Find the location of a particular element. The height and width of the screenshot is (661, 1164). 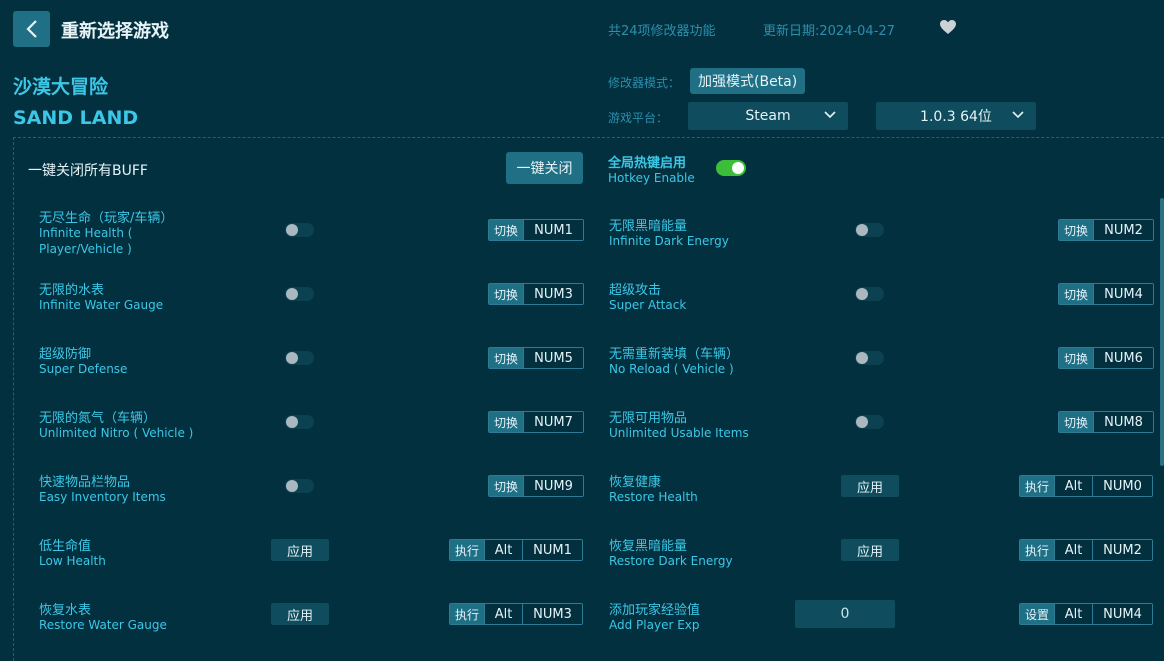

platform-label: 游戏平台： is located at coordinates (638, 118).